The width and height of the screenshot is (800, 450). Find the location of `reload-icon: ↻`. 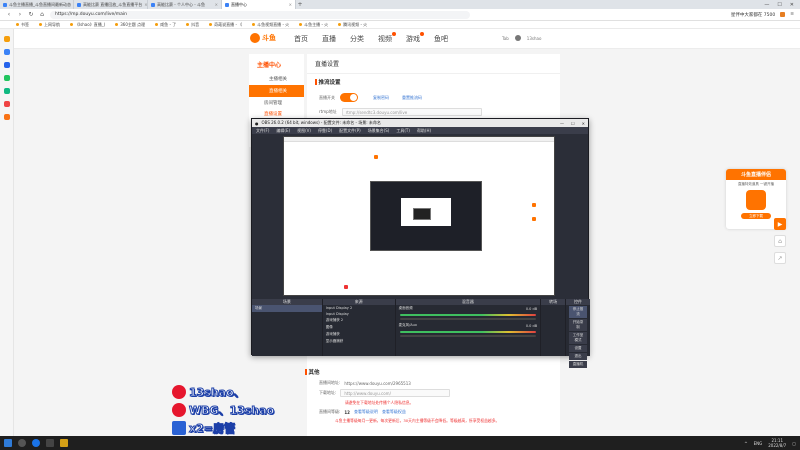

reload-icon: ↻ is located at coordinates (31, 14).